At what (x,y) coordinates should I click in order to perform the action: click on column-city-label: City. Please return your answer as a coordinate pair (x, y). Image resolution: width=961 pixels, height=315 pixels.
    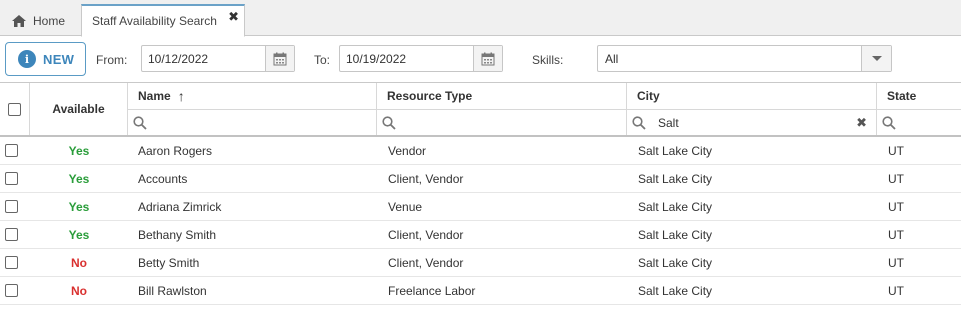
    Looking at the image, I should click on (648, 96).